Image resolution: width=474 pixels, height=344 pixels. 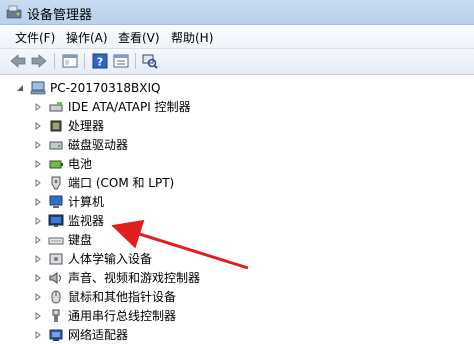 What do you see at coordinates (56, 296) in the screenshot?
I see `mouse-icon` at bounding box center [56, 296].